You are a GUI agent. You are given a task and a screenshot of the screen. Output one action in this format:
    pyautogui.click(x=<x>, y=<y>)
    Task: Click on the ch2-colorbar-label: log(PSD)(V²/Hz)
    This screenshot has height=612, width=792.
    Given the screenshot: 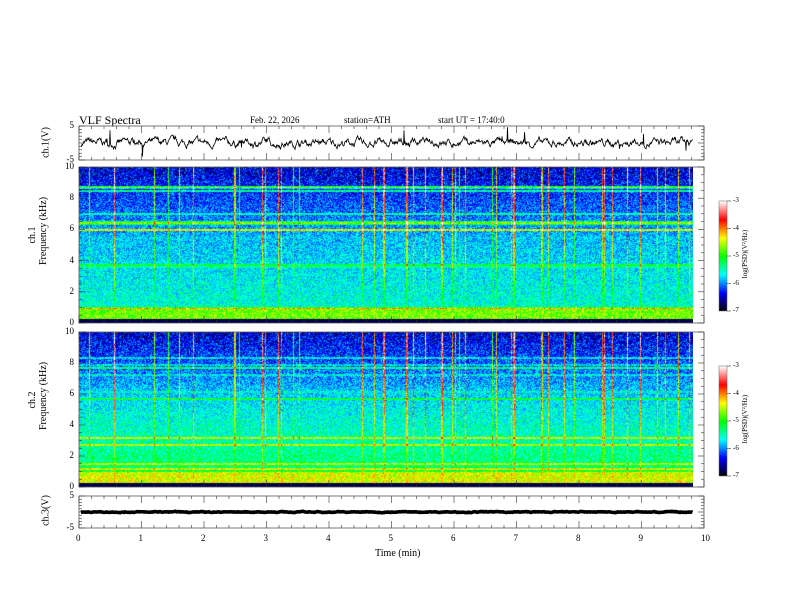 What is the action you would take?
    pyautogui.click(x=745, y=419)
    